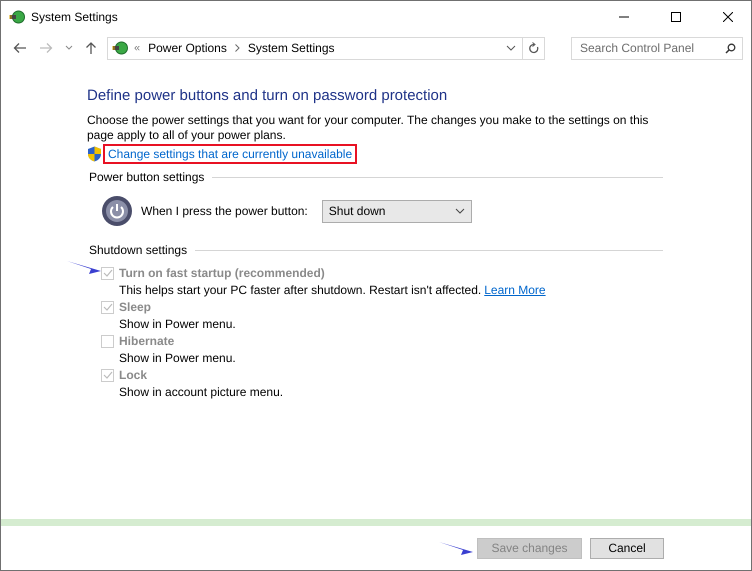 This screenshot has height=571, width=752. I want to click on window-title: System Settings, so click(75, 17).